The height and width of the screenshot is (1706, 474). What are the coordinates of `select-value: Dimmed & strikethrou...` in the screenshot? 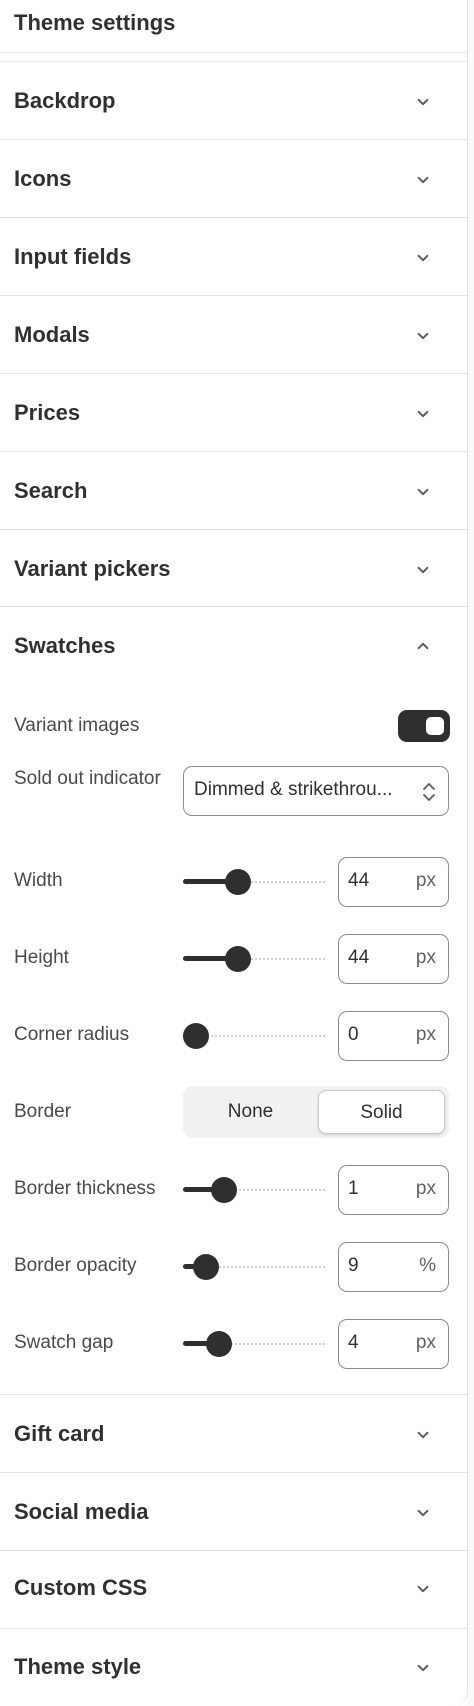 It's located at (293, 789).